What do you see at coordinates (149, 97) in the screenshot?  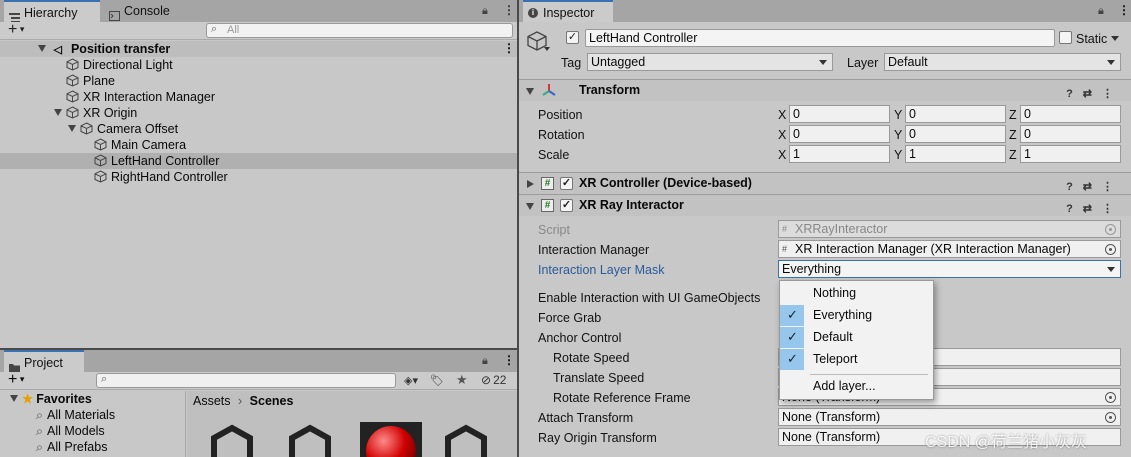 I see `tree-item-label: XR Interaction Manager` at bounding box center [149, 97].